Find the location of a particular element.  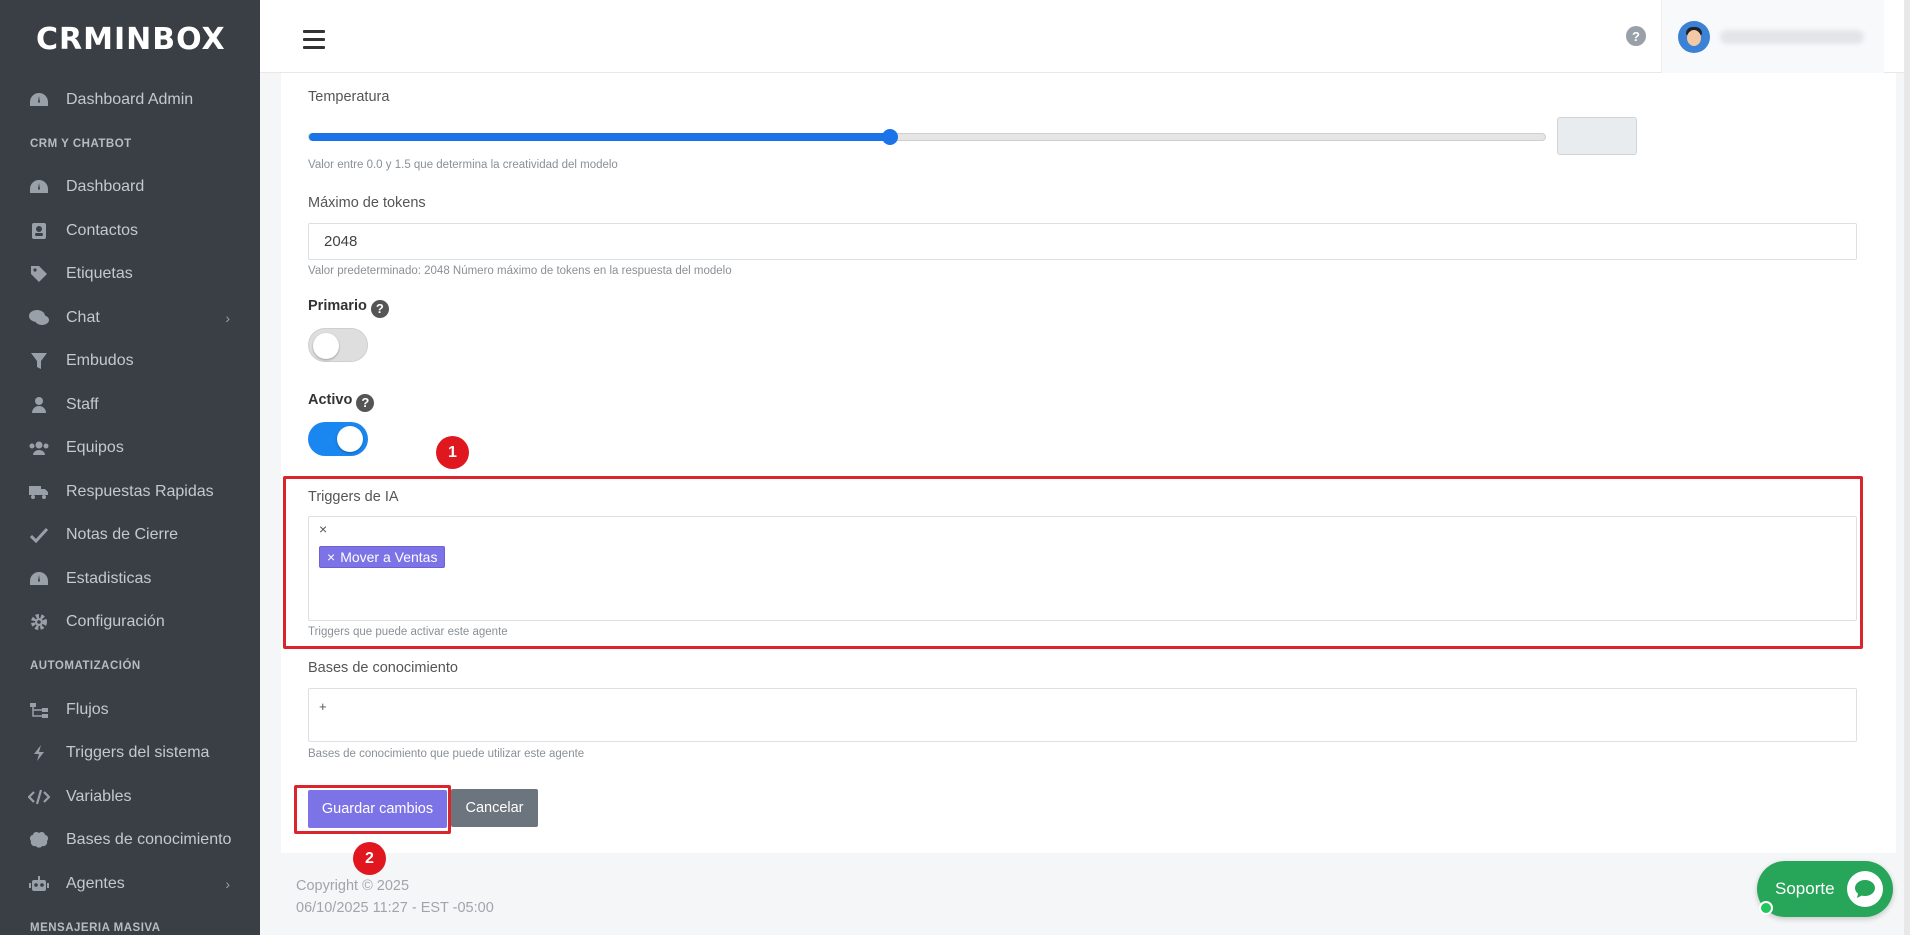

cancel-button: Cancelar is located at coordinates (494, 808).